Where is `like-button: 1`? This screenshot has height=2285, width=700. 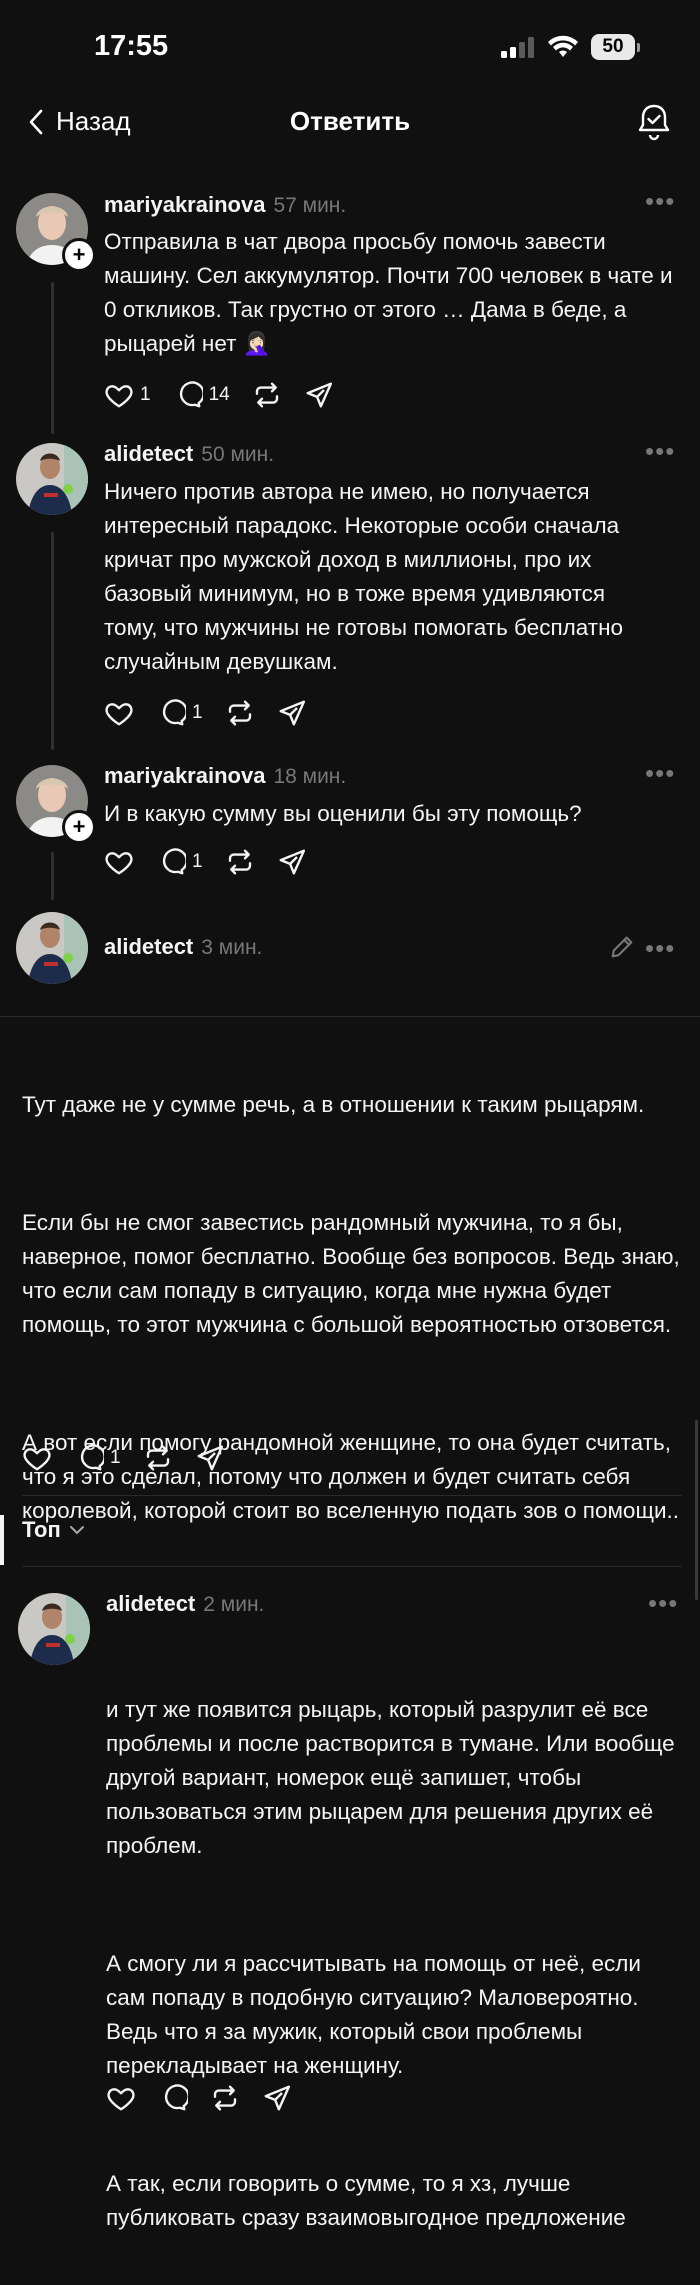
like-button: 1 is located at coordinates (127, 395).